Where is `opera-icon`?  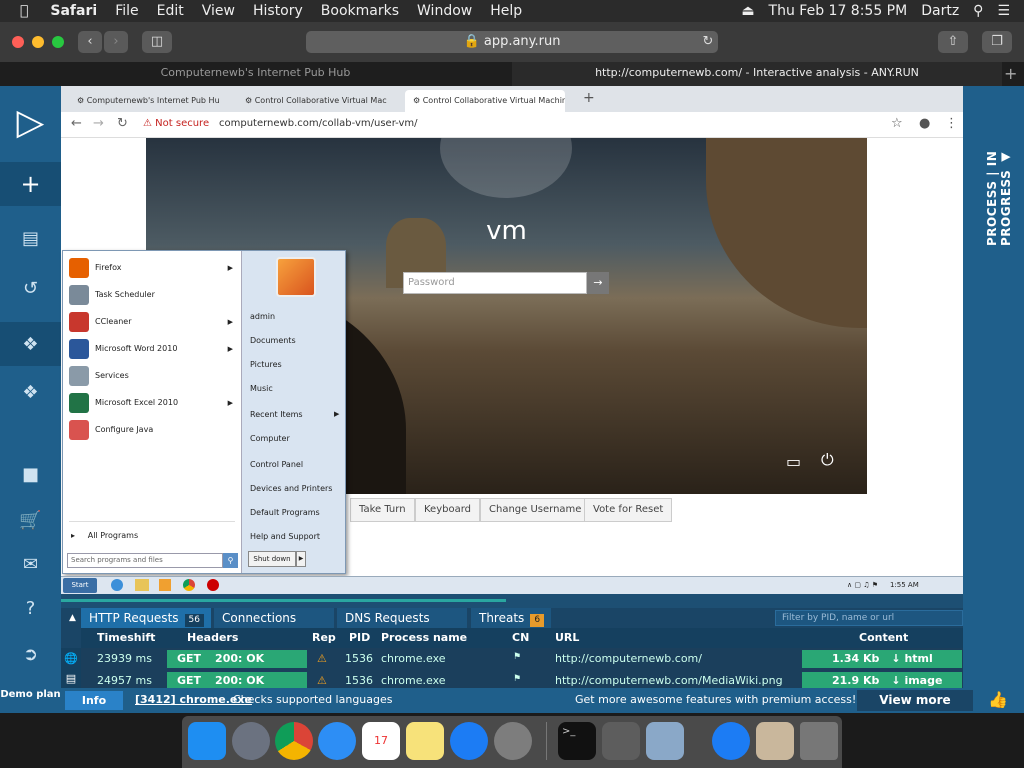 opera-icon is located at coordinates (213, 585).